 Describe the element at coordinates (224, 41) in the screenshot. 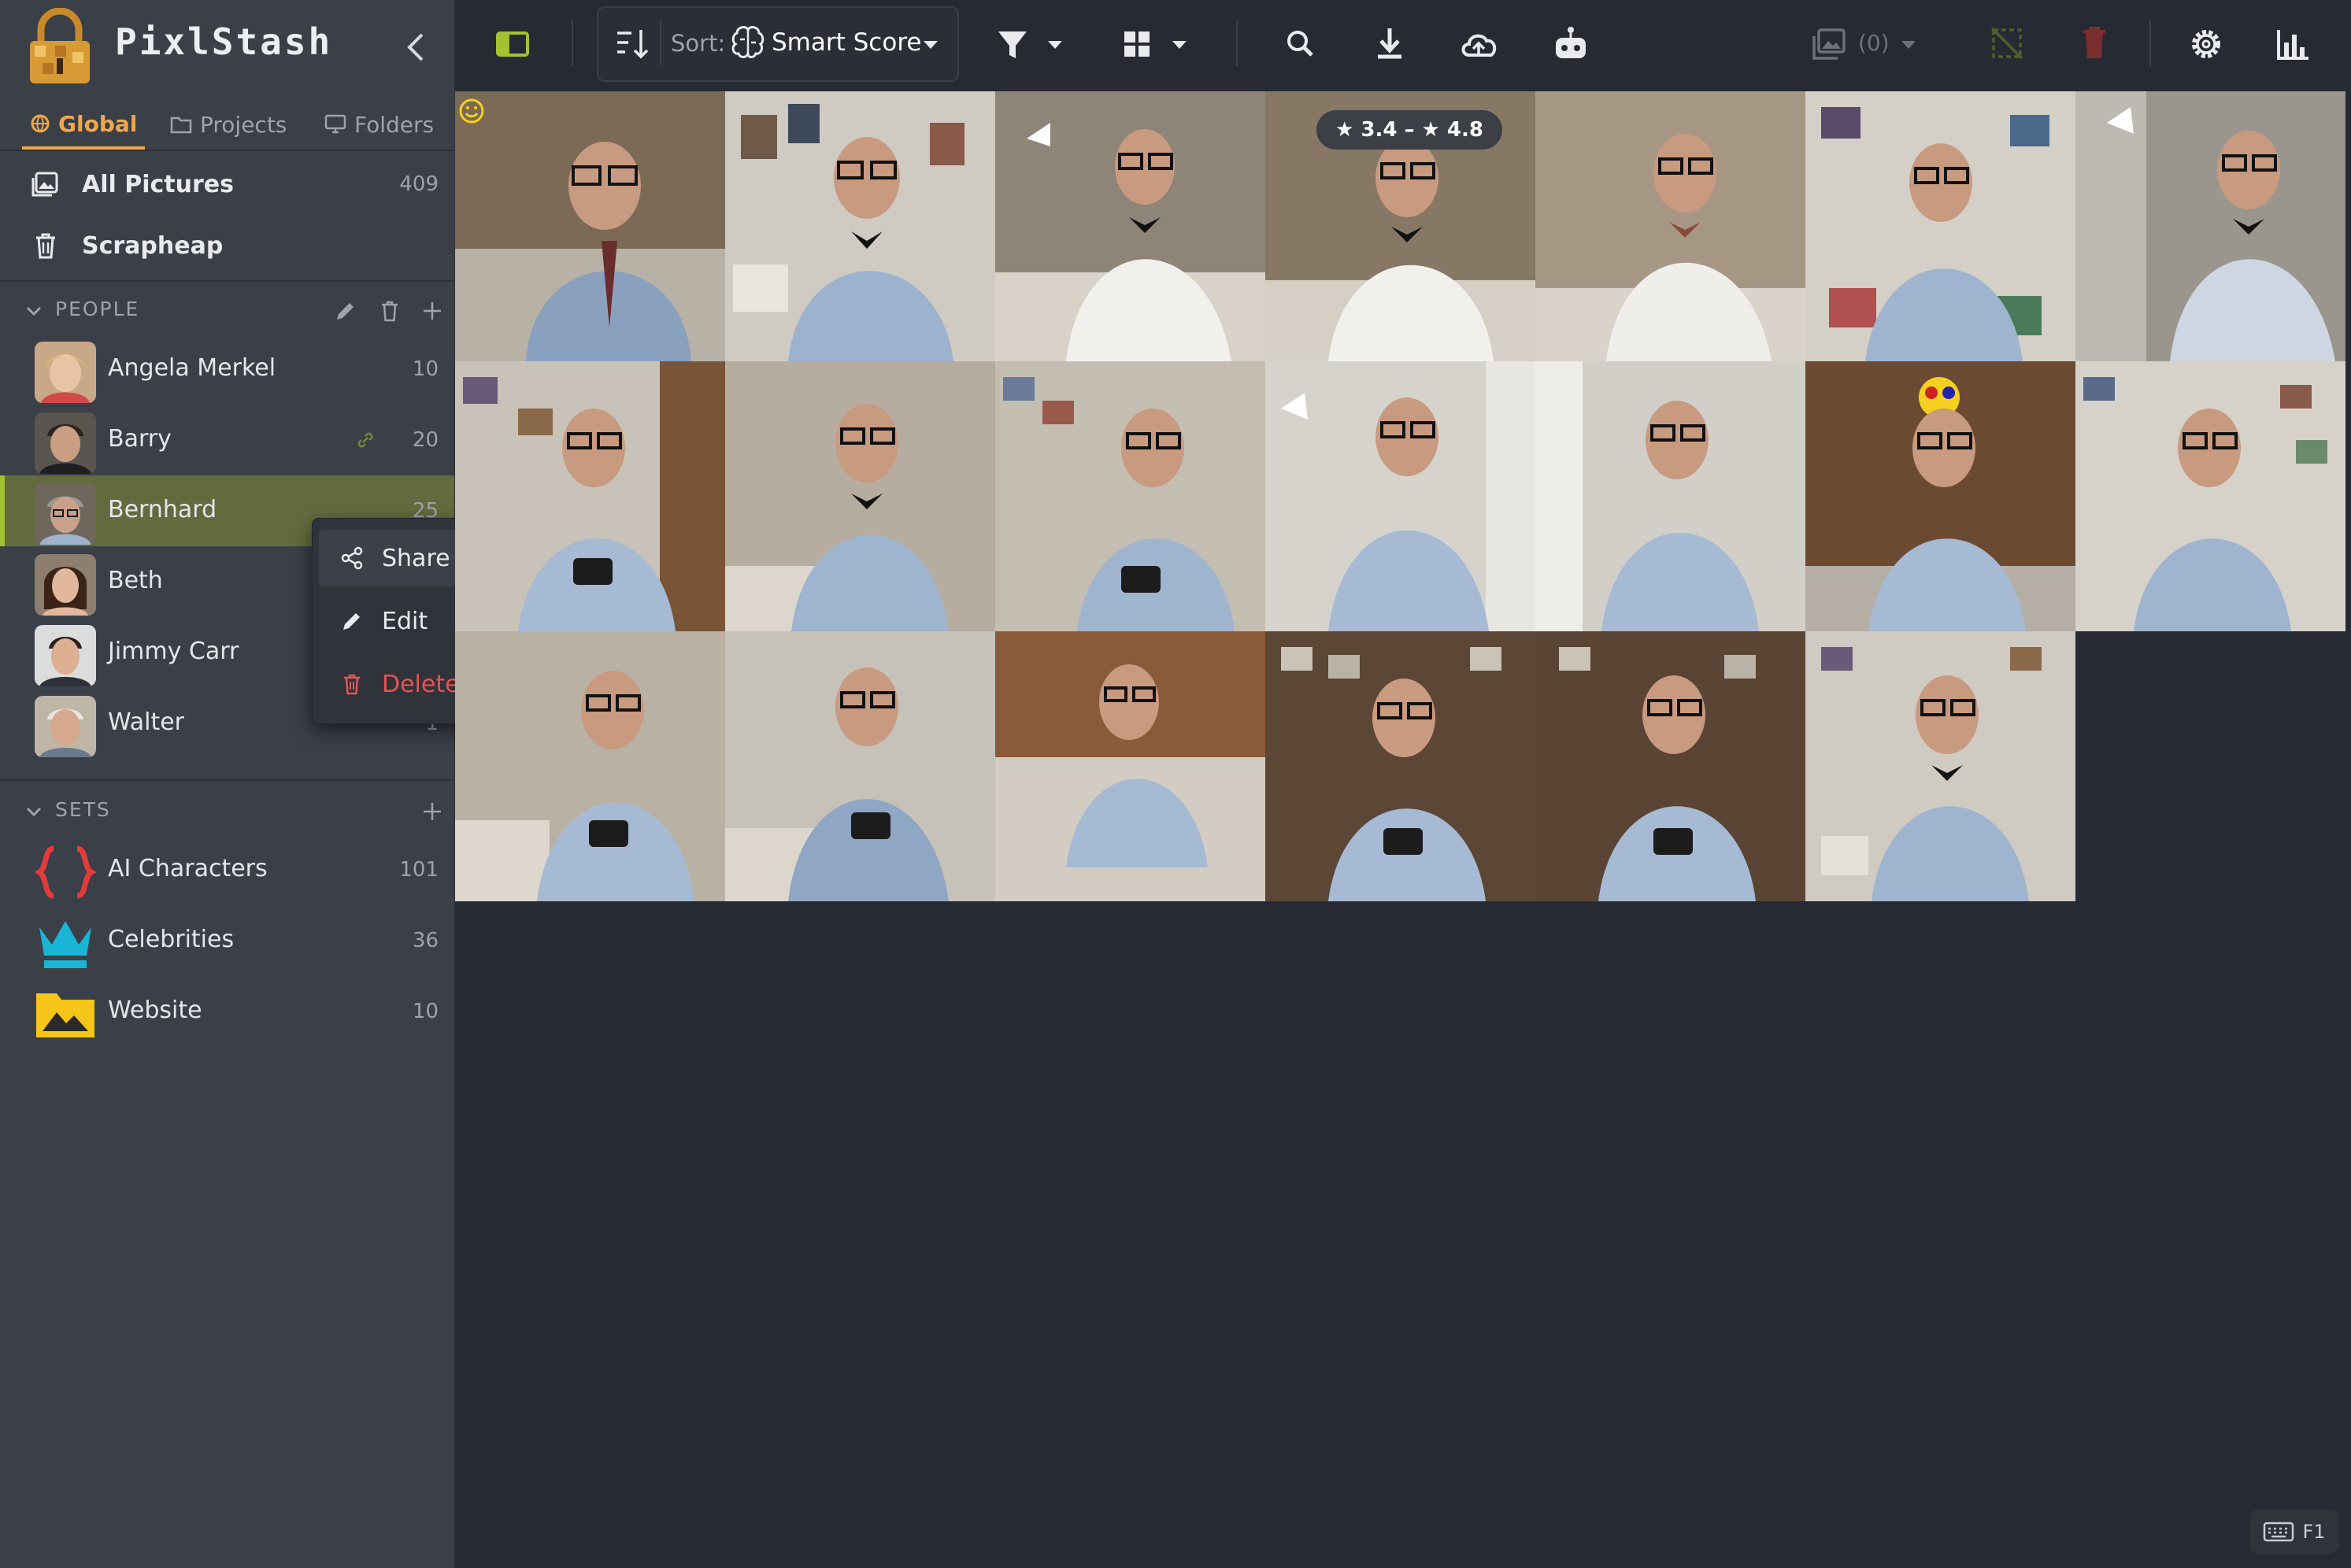

I see `app-title: PixlStash` at that location.